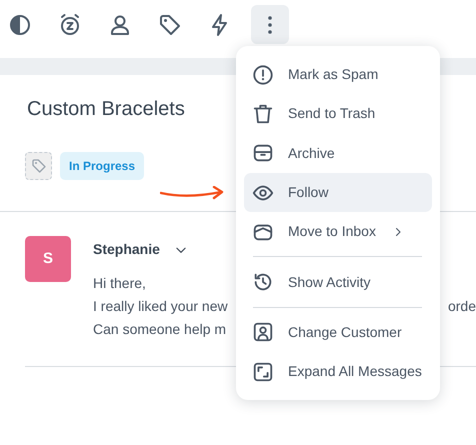 The width and height of the screenshot is (476, 445). I want to click on menu-item: Change Customer, so click(338, 332).